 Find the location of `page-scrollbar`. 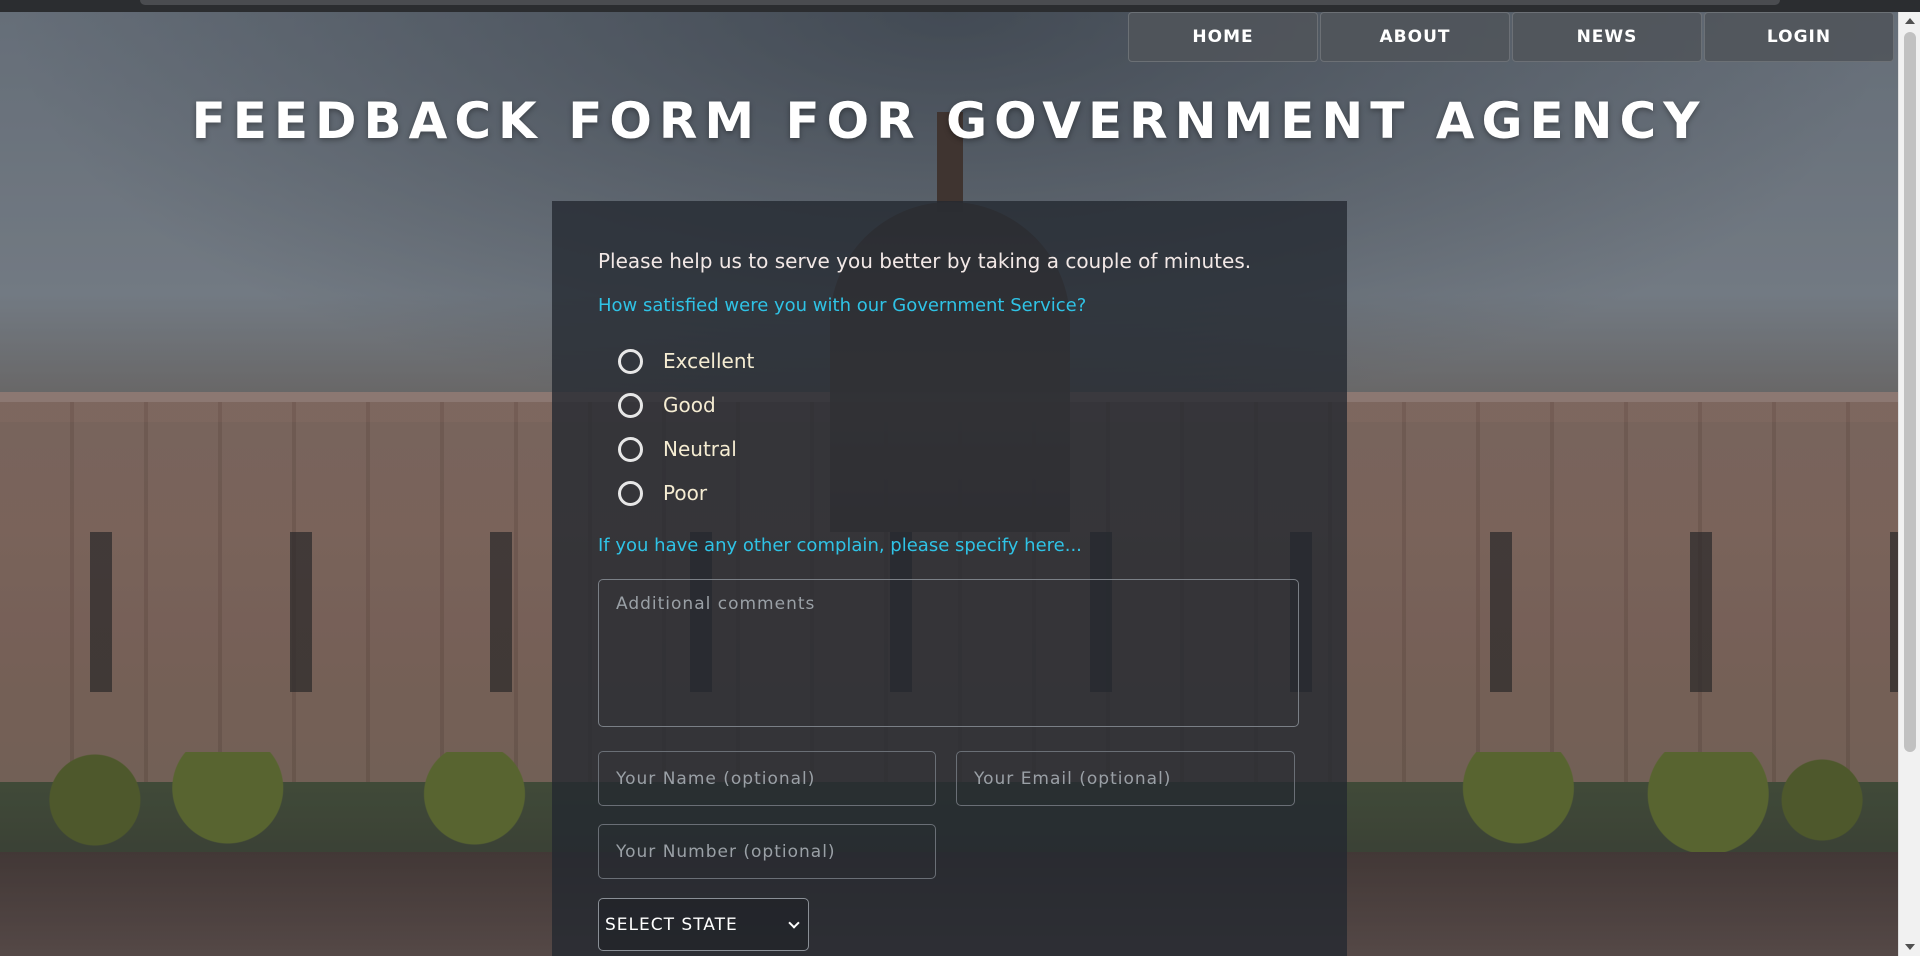

page-scrollbar is located at coordinates (1909, 484).